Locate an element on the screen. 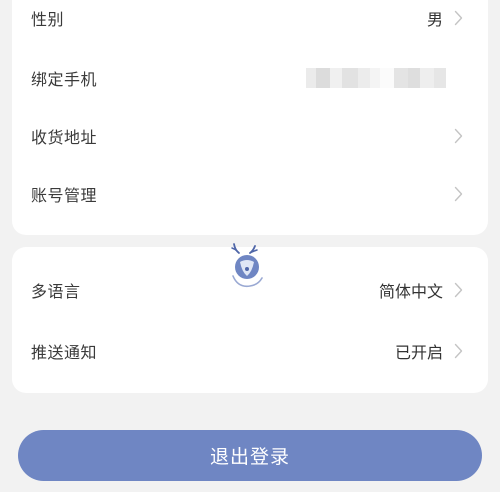 The height and width of the screenshot is (492, 500). shipping-address-label: 收货地址 is located at coordinates (64, 137).